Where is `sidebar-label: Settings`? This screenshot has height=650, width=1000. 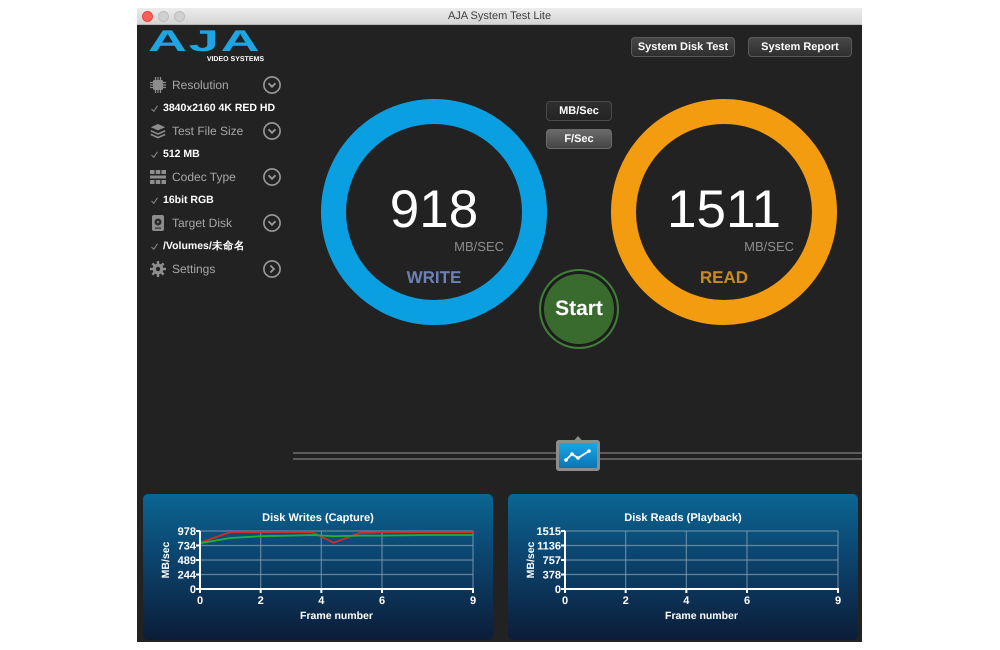 sidebar-label: Settings is located at coordinates (194, 269).